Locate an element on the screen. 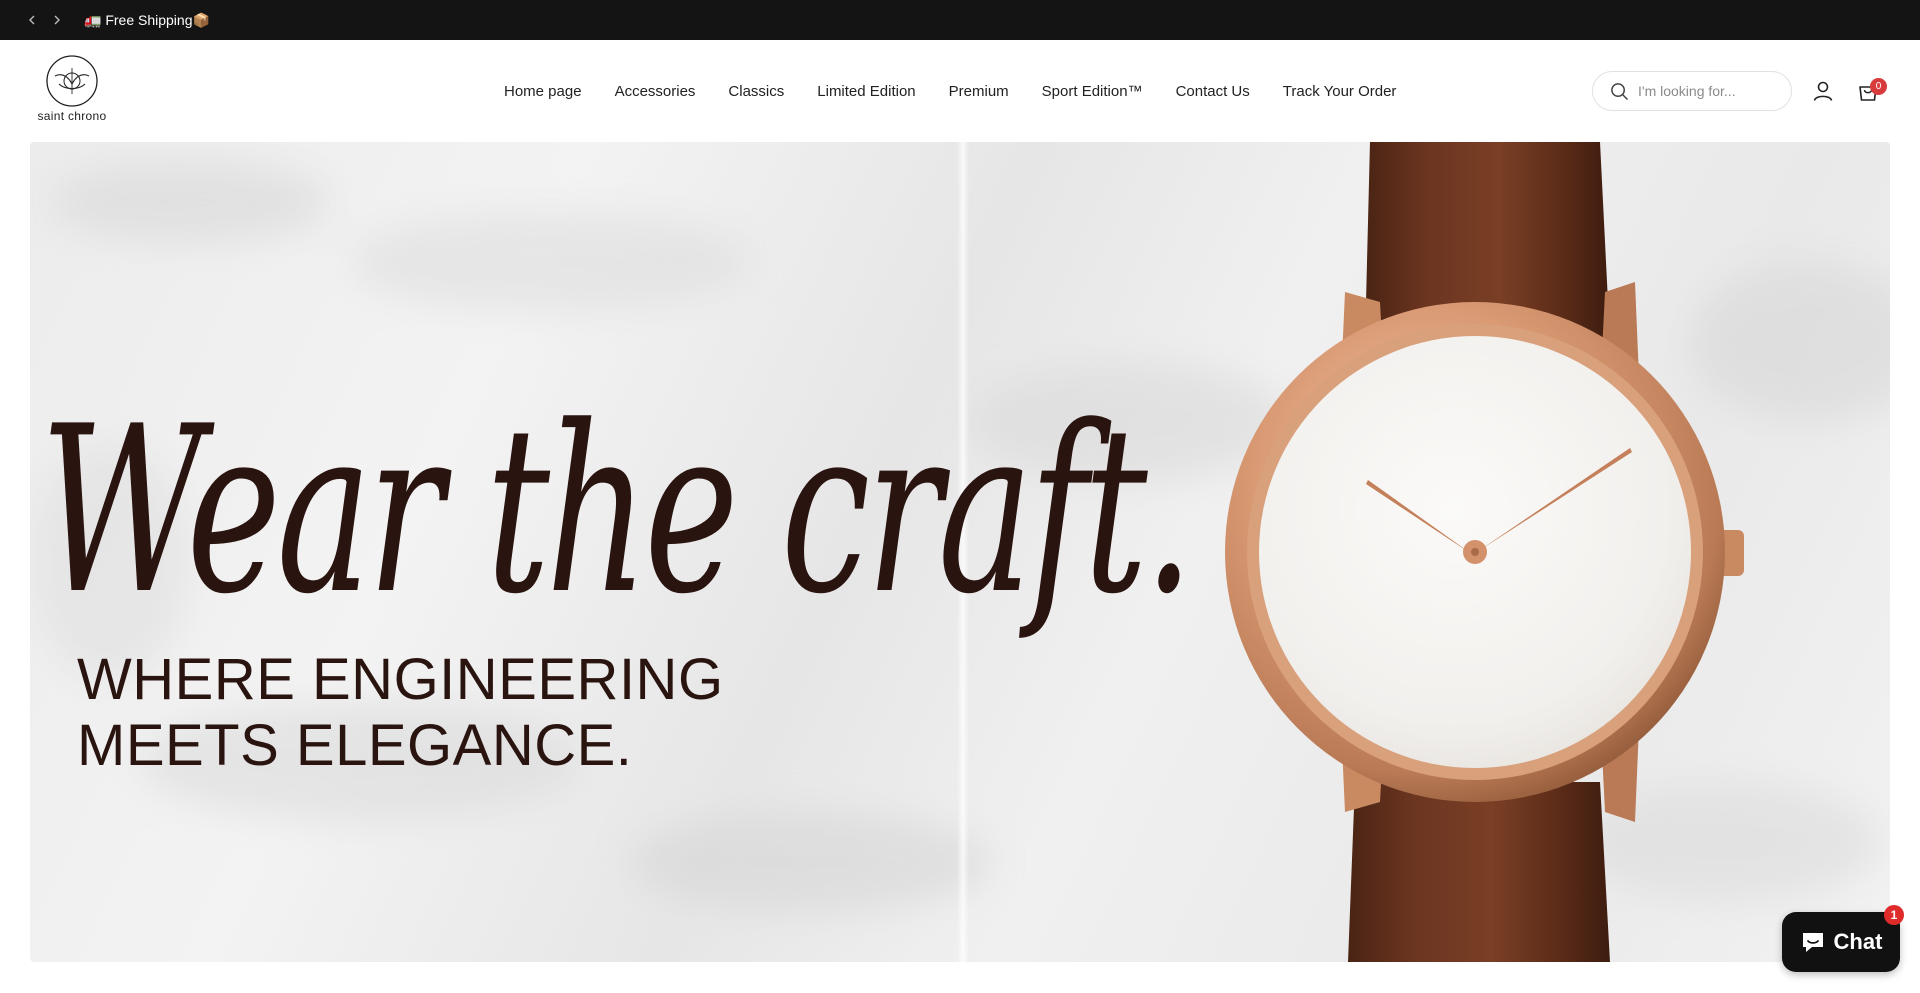 Image resolution: width=1920 pixels, height=993 pixels. announcement-message: 🚛 Free Shipping📦 is located at coordinates (147, 20).